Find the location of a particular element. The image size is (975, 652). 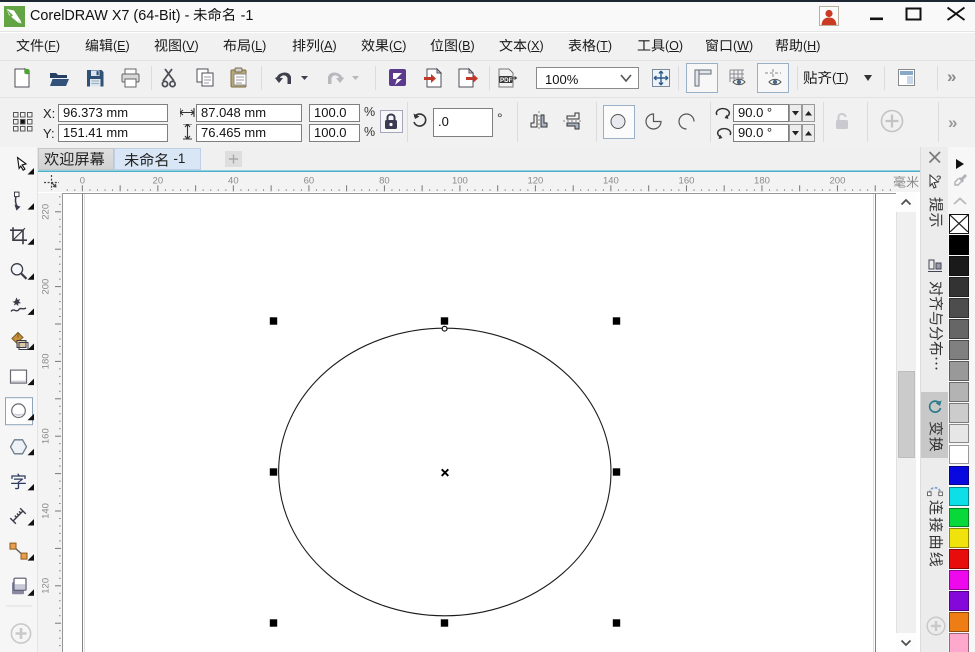

svg-text: 100 is located at coordinates (460, 180).